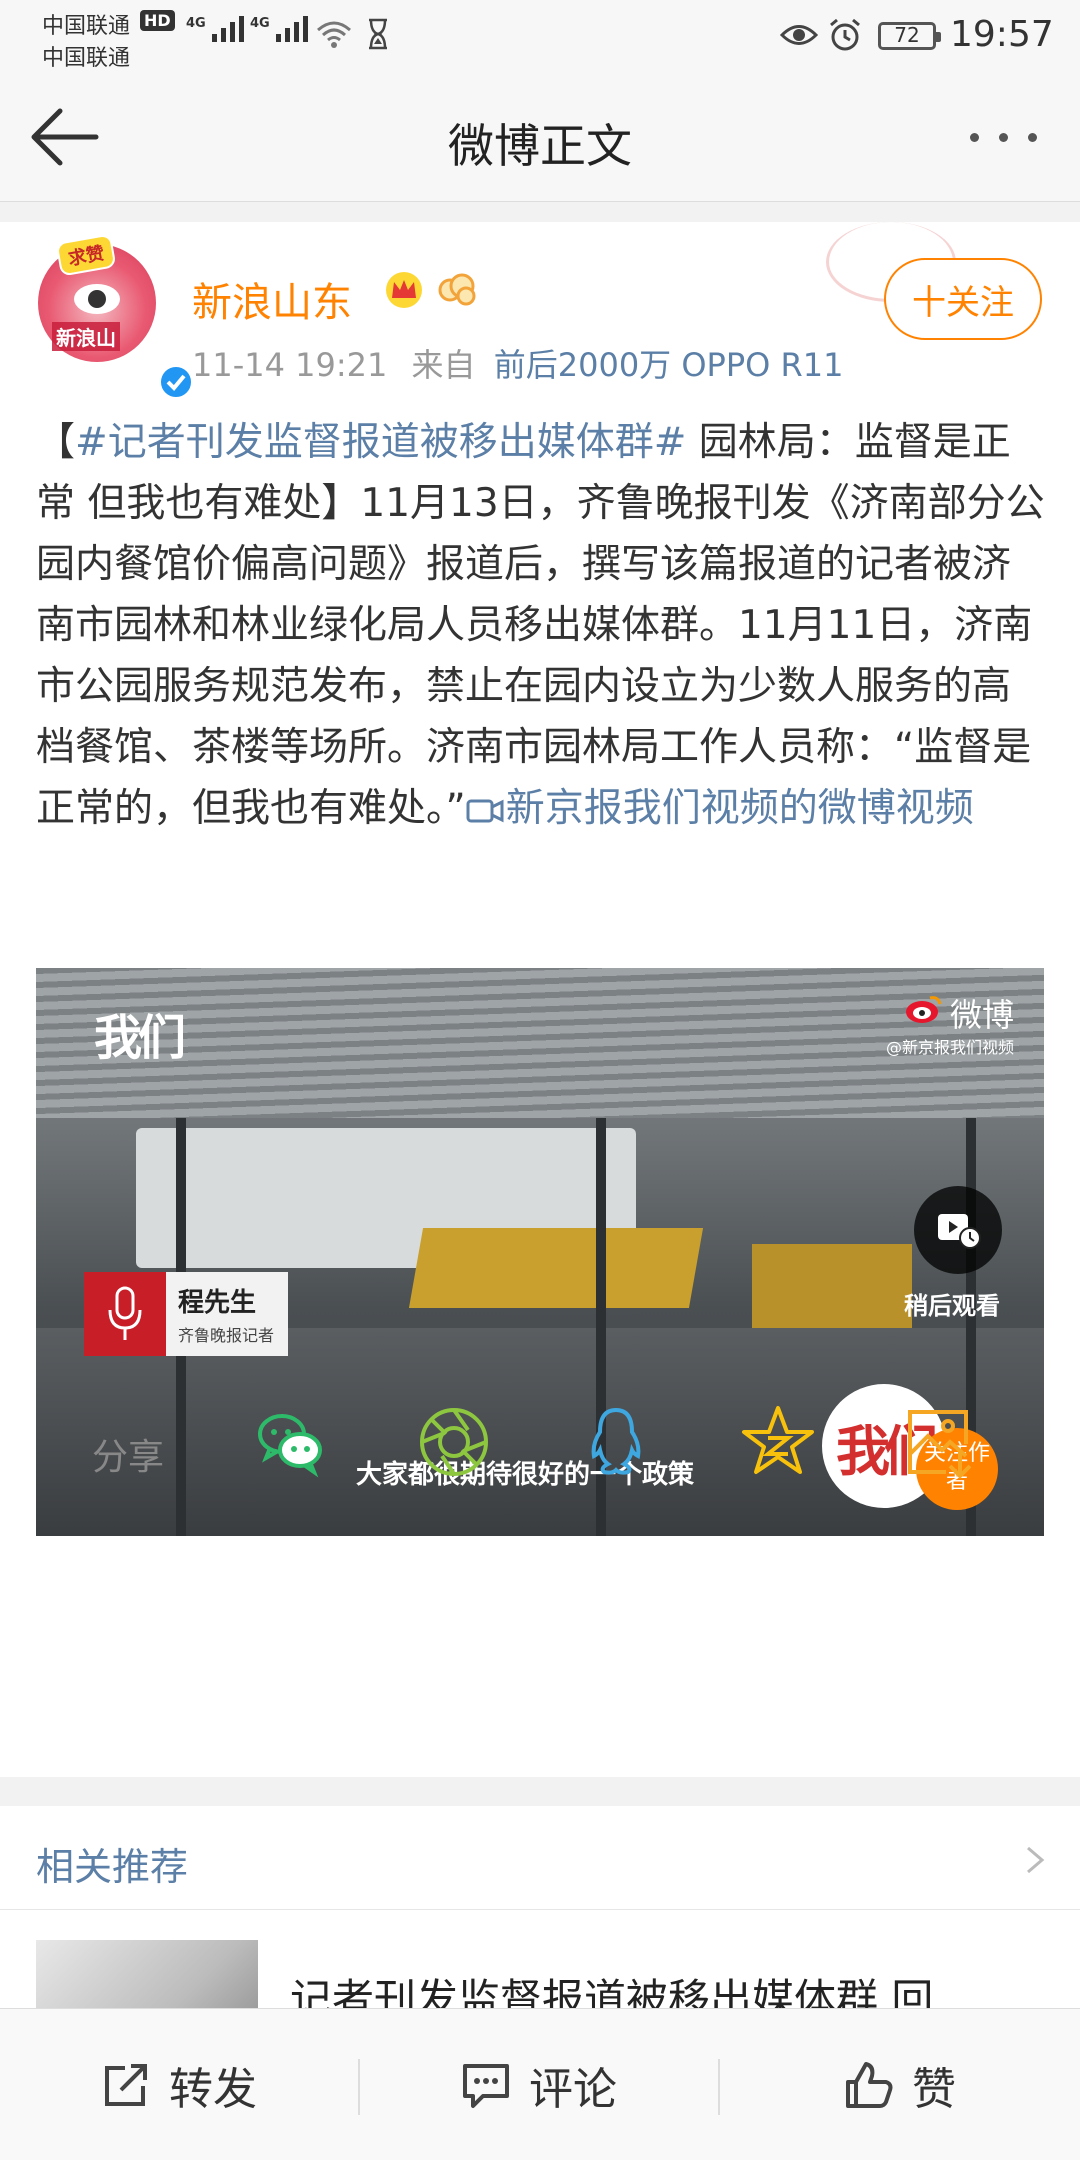  What do you see at coordinates (982, 1015) in the screenshot?
I see `weibo-watermark: 微博` at bounding box center [982, 1015].